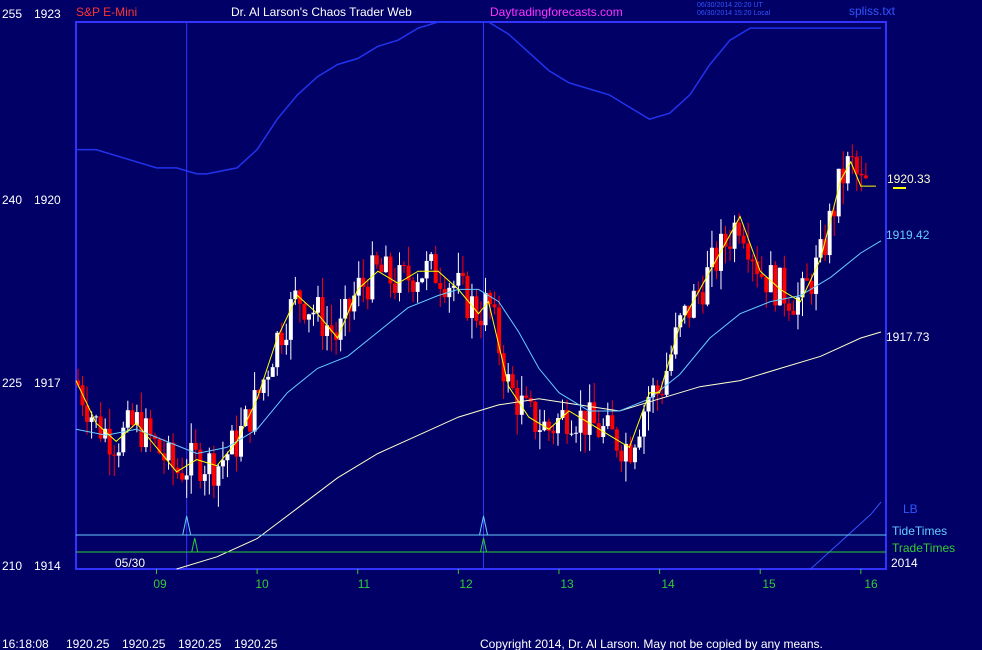  I want to click on x-tick-label-14: 14, so click(668, 584).